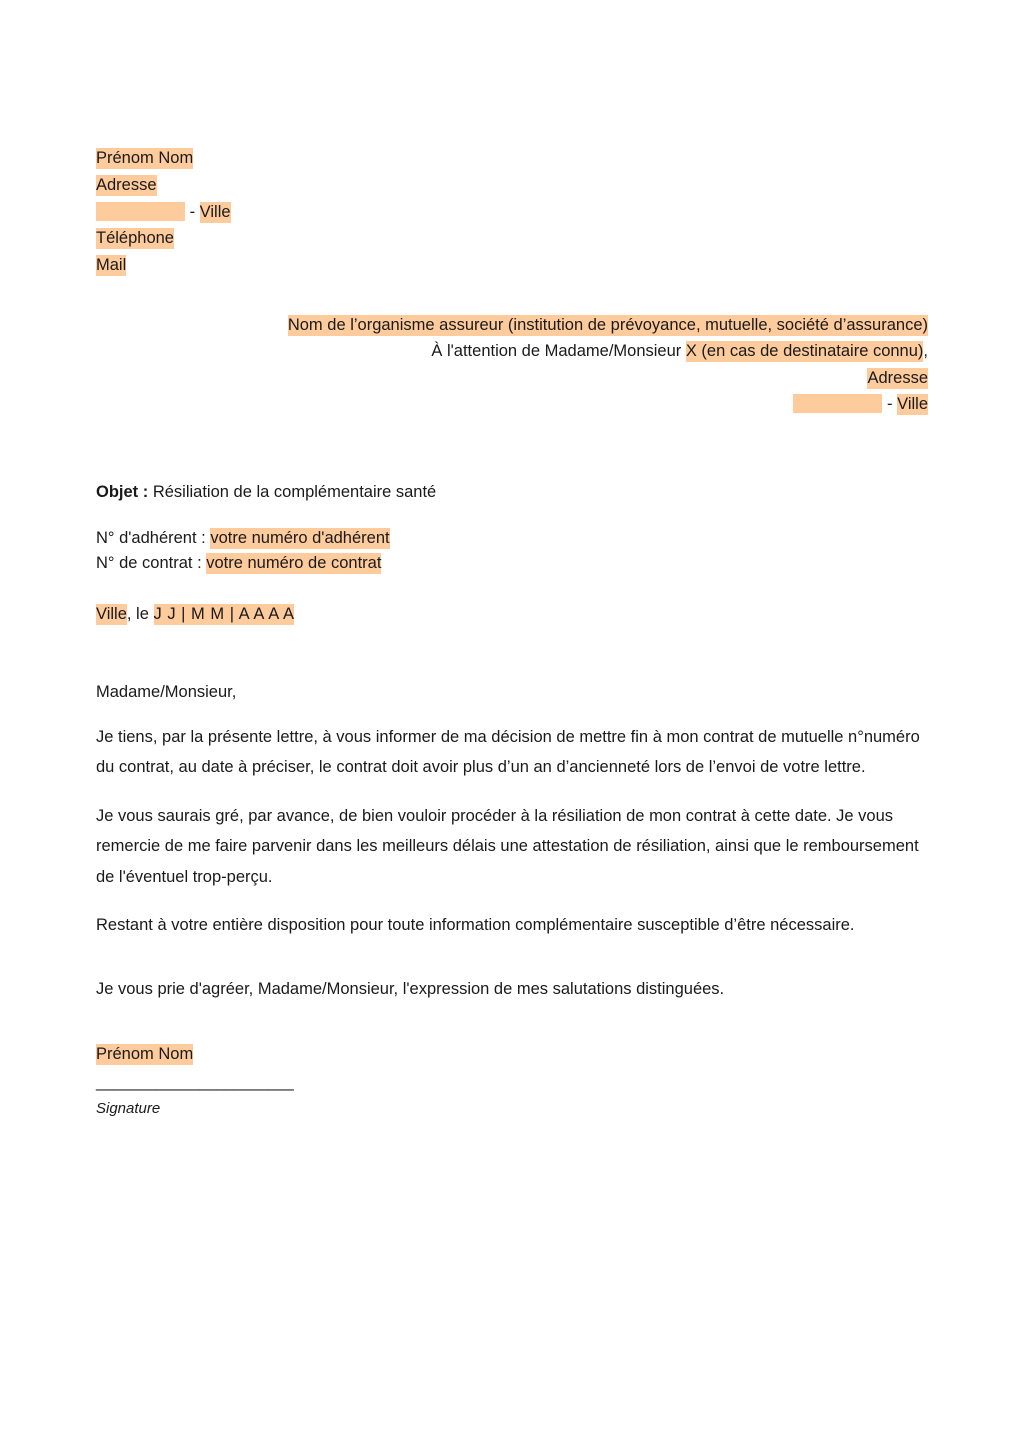 The image size is (1024, 1448). What do you see at coordinates (912, 405) in the screenshot?
I see `recipient-city: Ville` at bounding box center [912, 405].